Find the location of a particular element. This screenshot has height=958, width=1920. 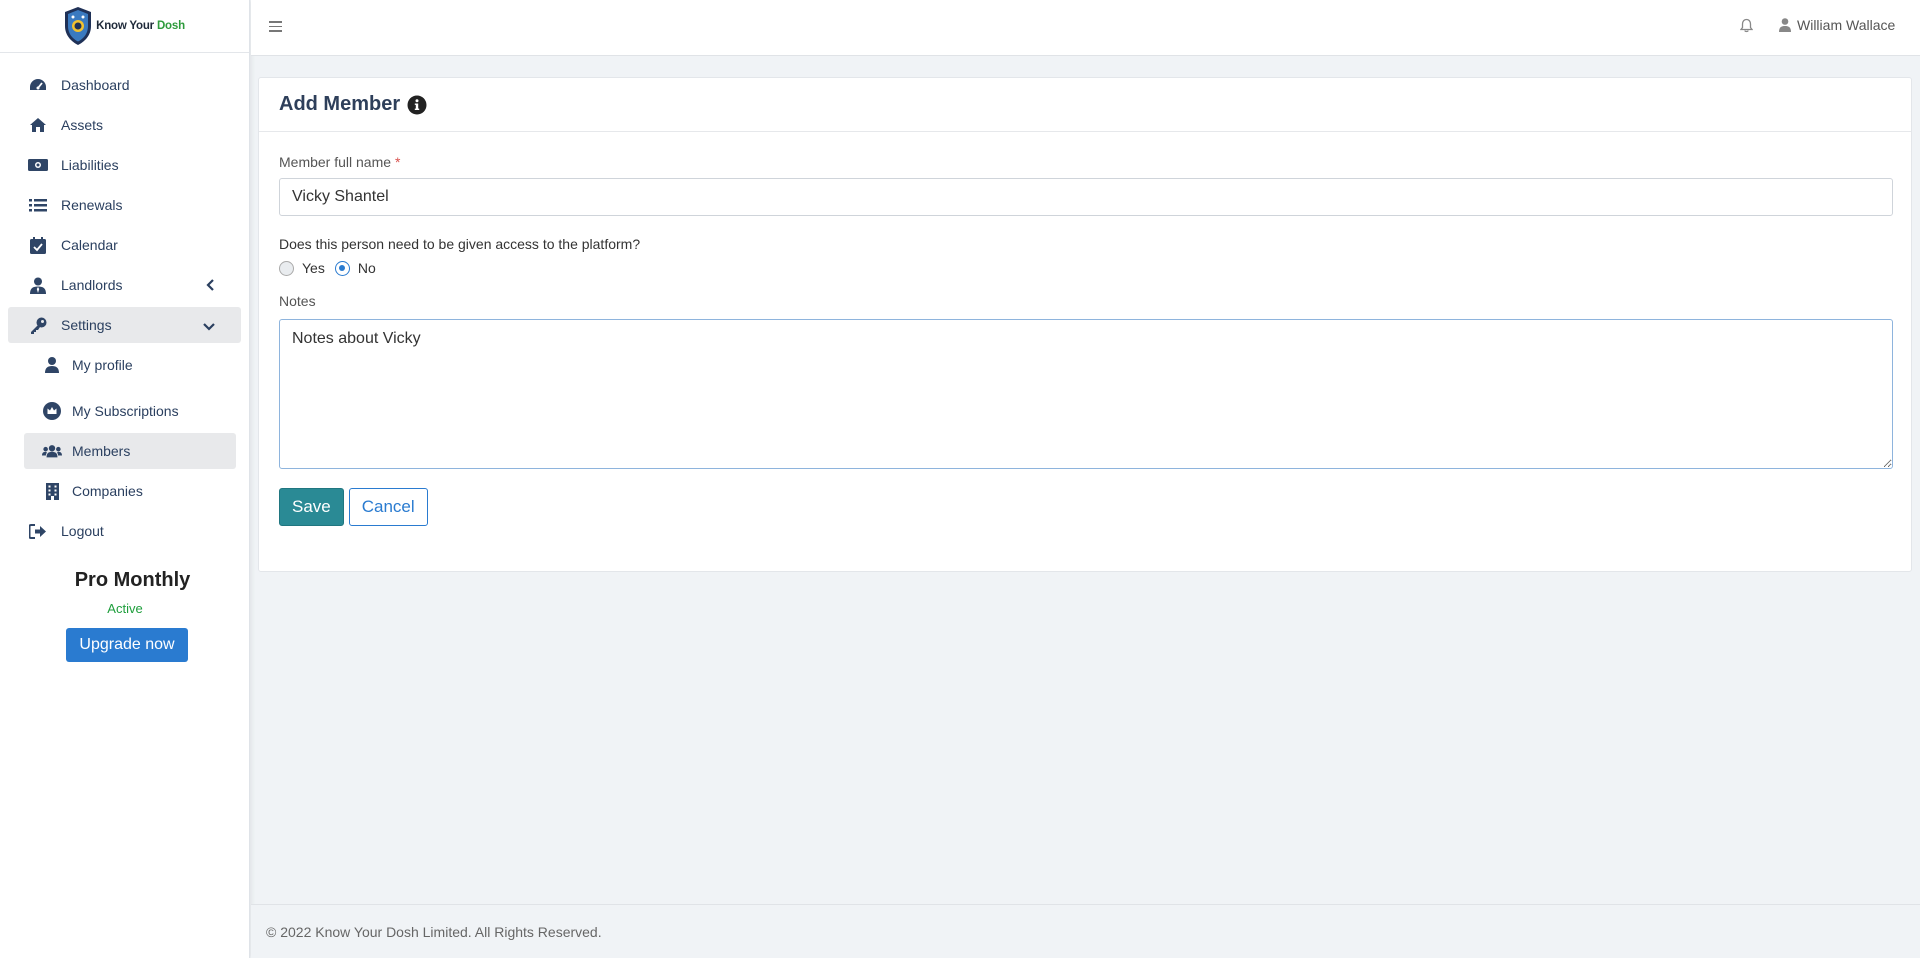

page-title: Add Member is located at coordinates (340, 104).